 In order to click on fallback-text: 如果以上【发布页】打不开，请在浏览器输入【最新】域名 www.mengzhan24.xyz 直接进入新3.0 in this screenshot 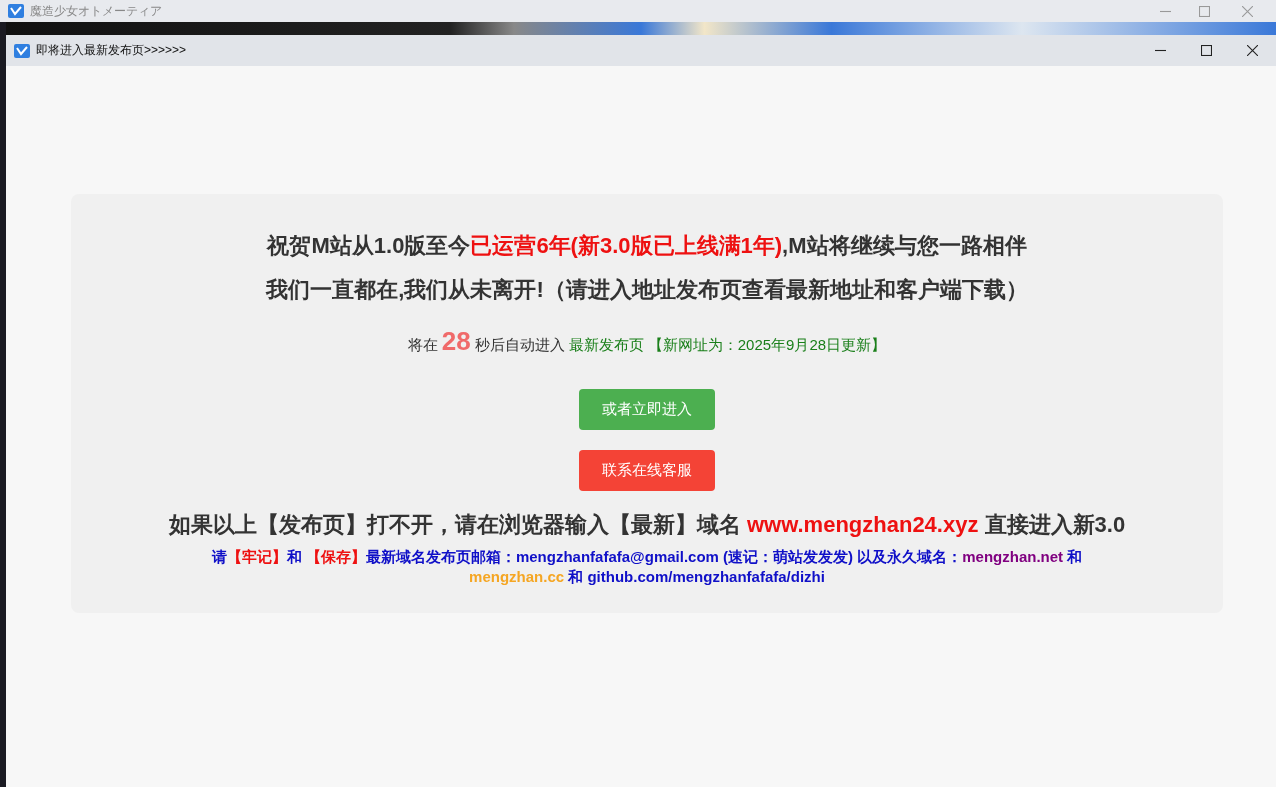, I will do `click(647, 525)`.